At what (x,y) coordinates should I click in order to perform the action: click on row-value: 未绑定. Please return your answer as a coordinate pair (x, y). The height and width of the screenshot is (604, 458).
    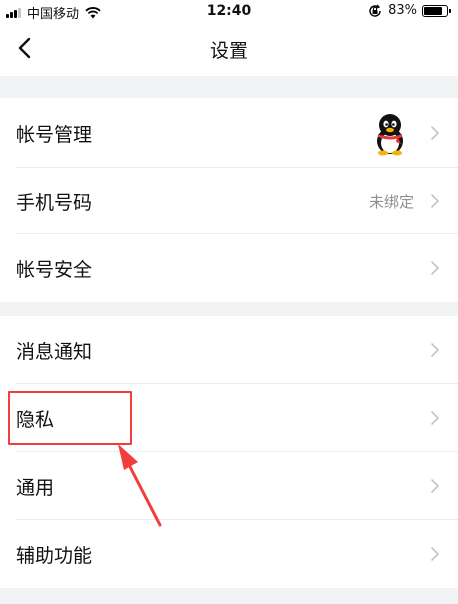
    Looking at the image, I should click on (391, 202).